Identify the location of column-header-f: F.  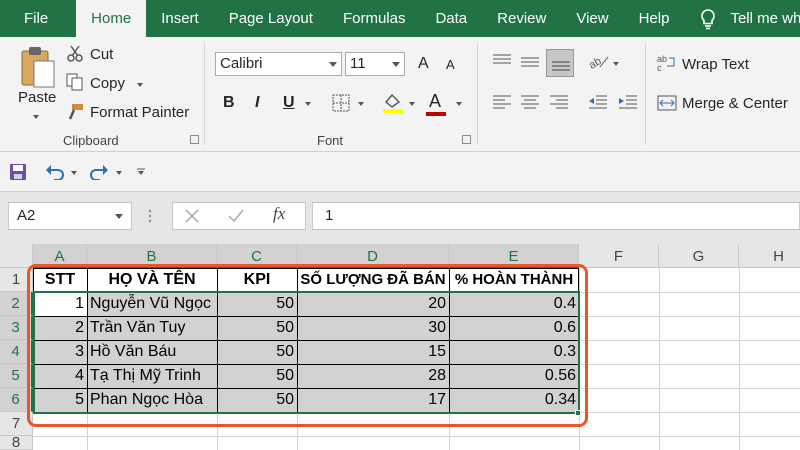
(619, 256).